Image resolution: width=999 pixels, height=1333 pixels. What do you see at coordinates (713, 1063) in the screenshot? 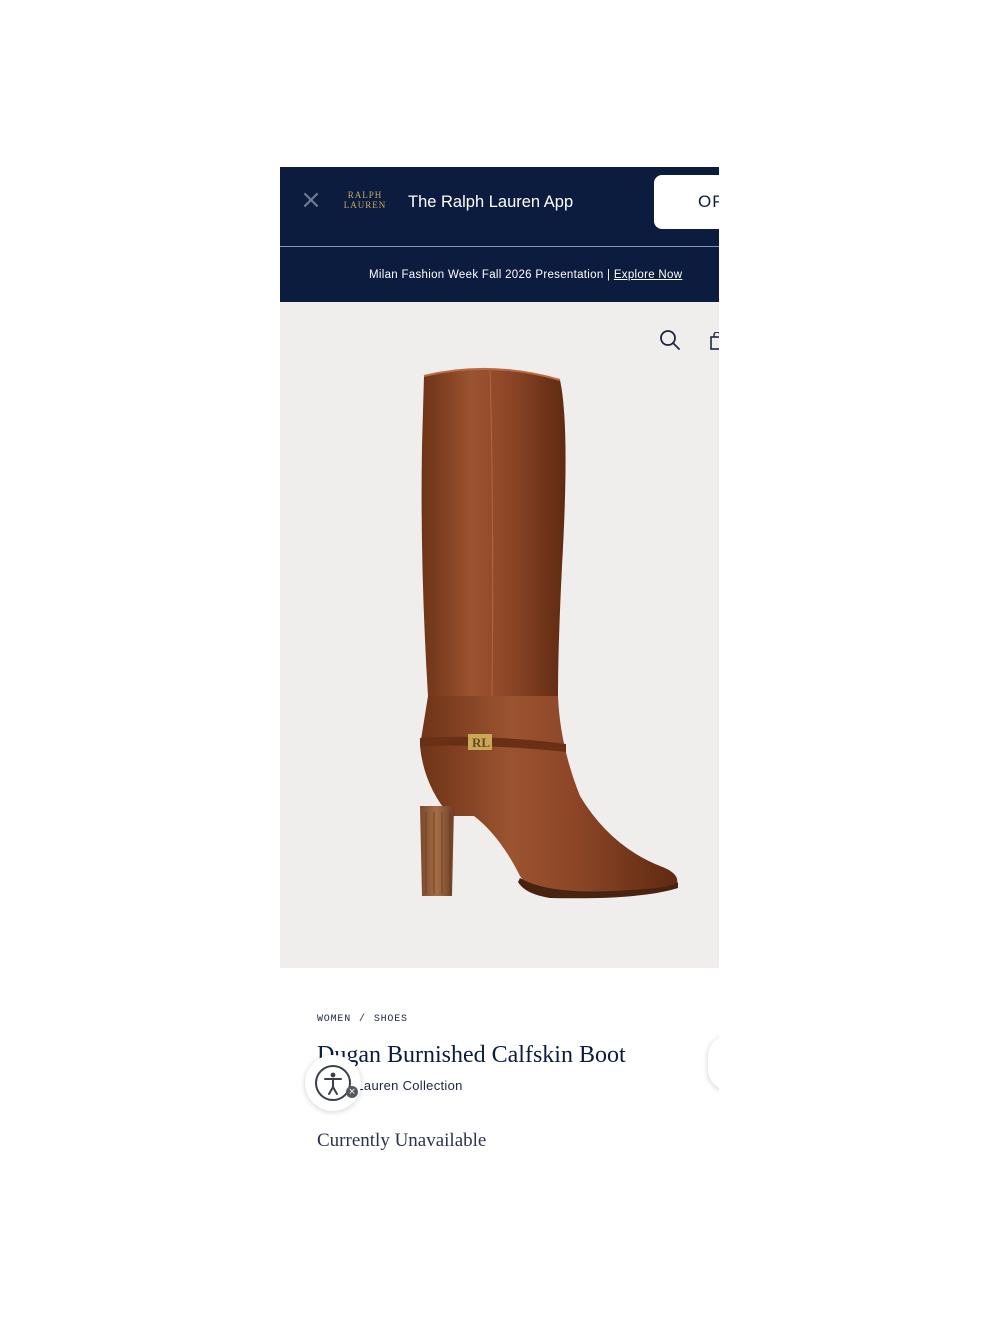
I see `floating-action-button` at bounding box center [713, 1063].